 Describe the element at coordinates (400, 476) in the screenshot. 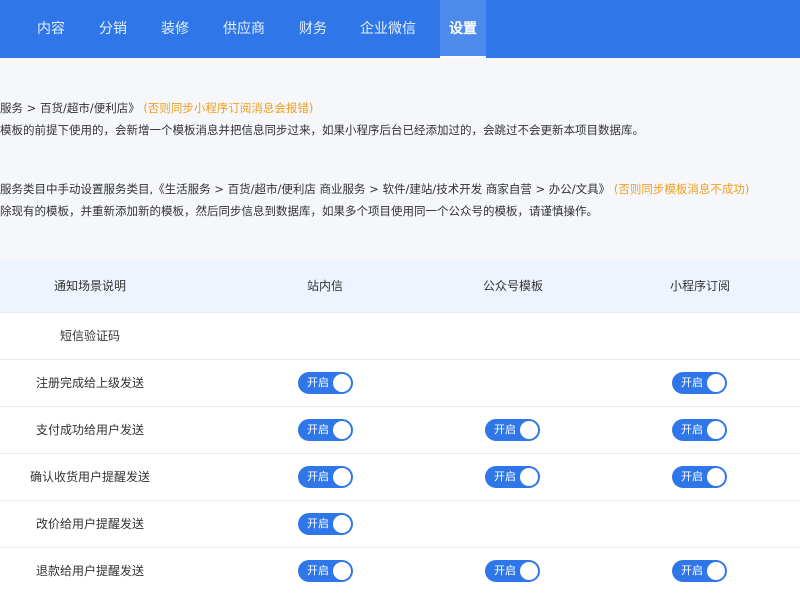

I see `table-row: 确认收货用户提醒发送 开启 开启 开启` at that location.